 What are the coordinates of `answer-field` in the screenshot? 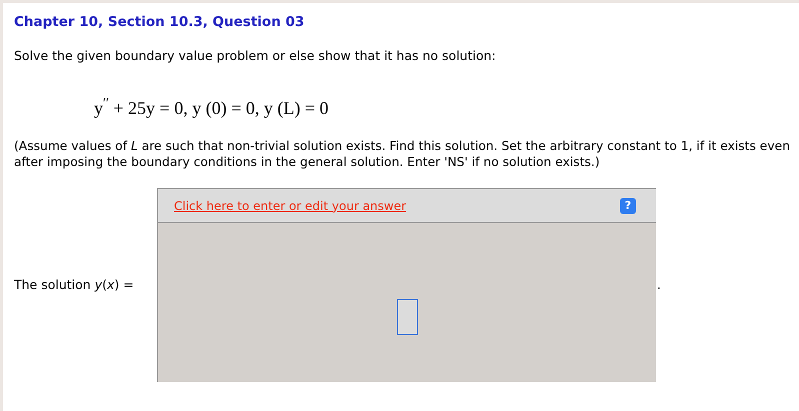 It's located at (407, 316).